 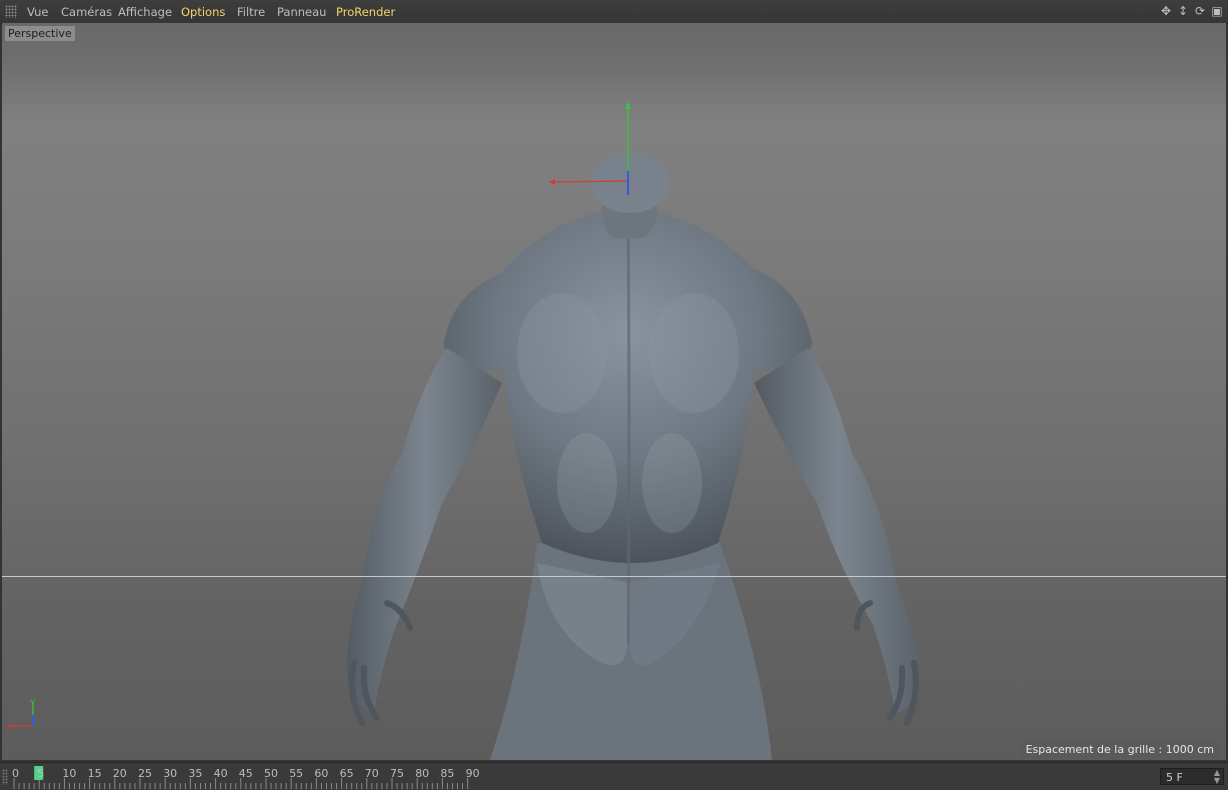 What do you see at coordinates (365, 12) in the screenshot?
I see `menu-prorender: ProRender` at bounding box center [365, 12].